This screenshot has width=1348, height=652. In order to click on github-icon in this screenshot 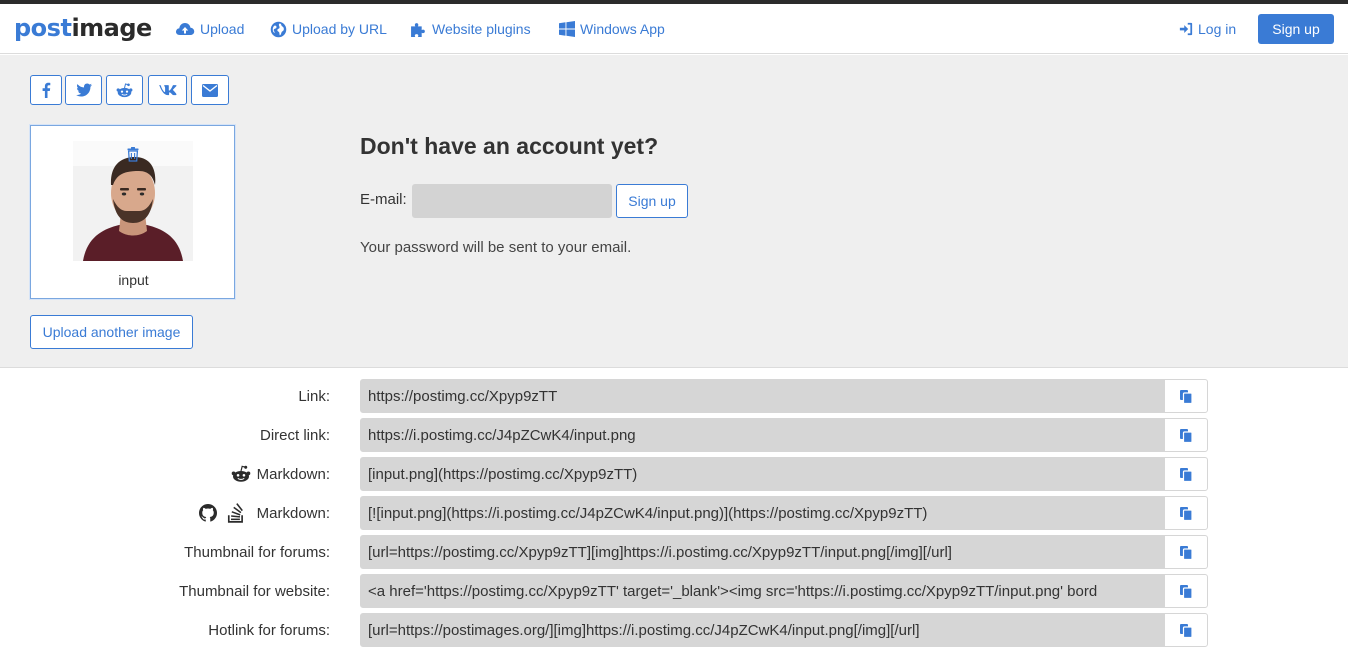, I will do `click(207, 513)`.